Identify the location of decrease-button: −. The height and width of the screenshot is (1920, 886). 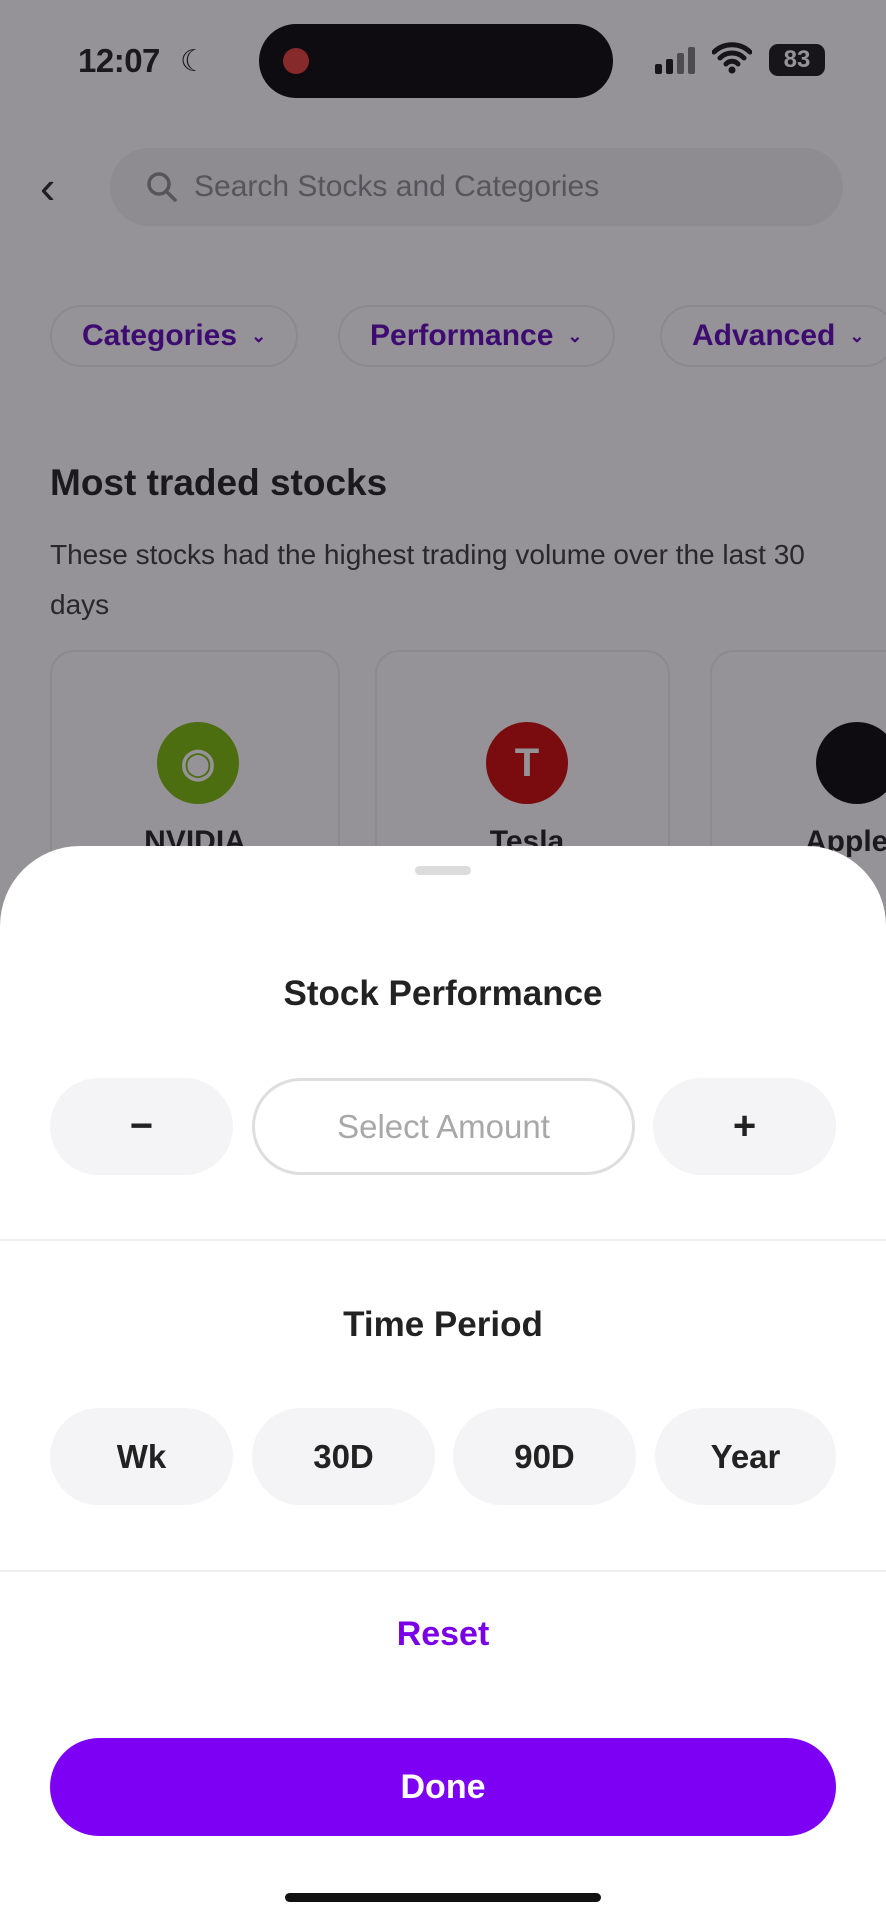
(141, 1126).